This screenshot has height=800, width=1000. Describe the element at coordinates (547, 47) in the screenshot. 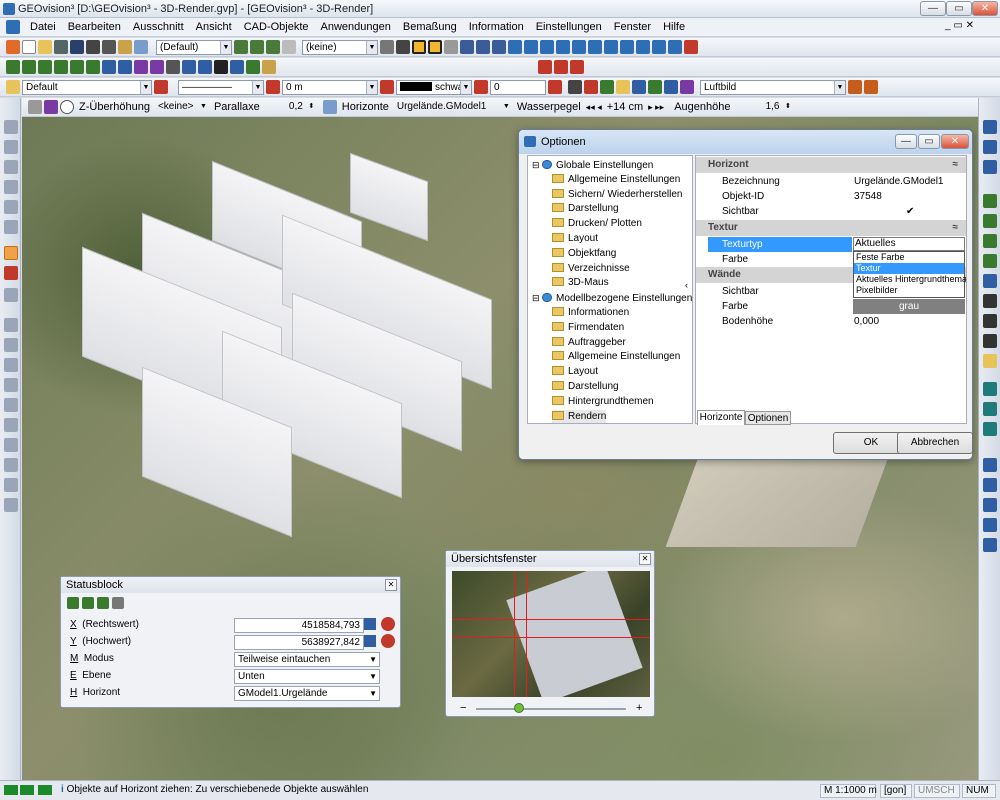

I see `zoom-b-icon` at that location.